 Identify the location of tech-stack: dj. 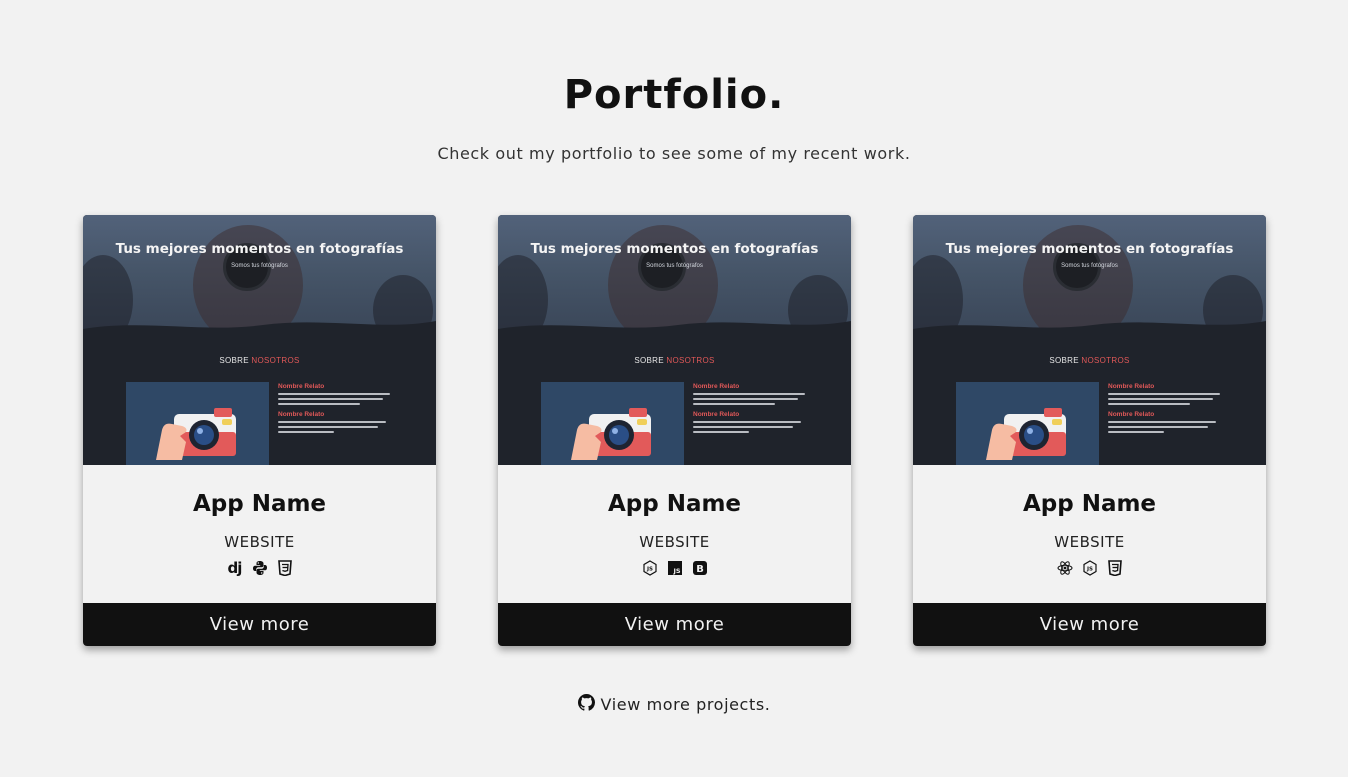
(259, 568).